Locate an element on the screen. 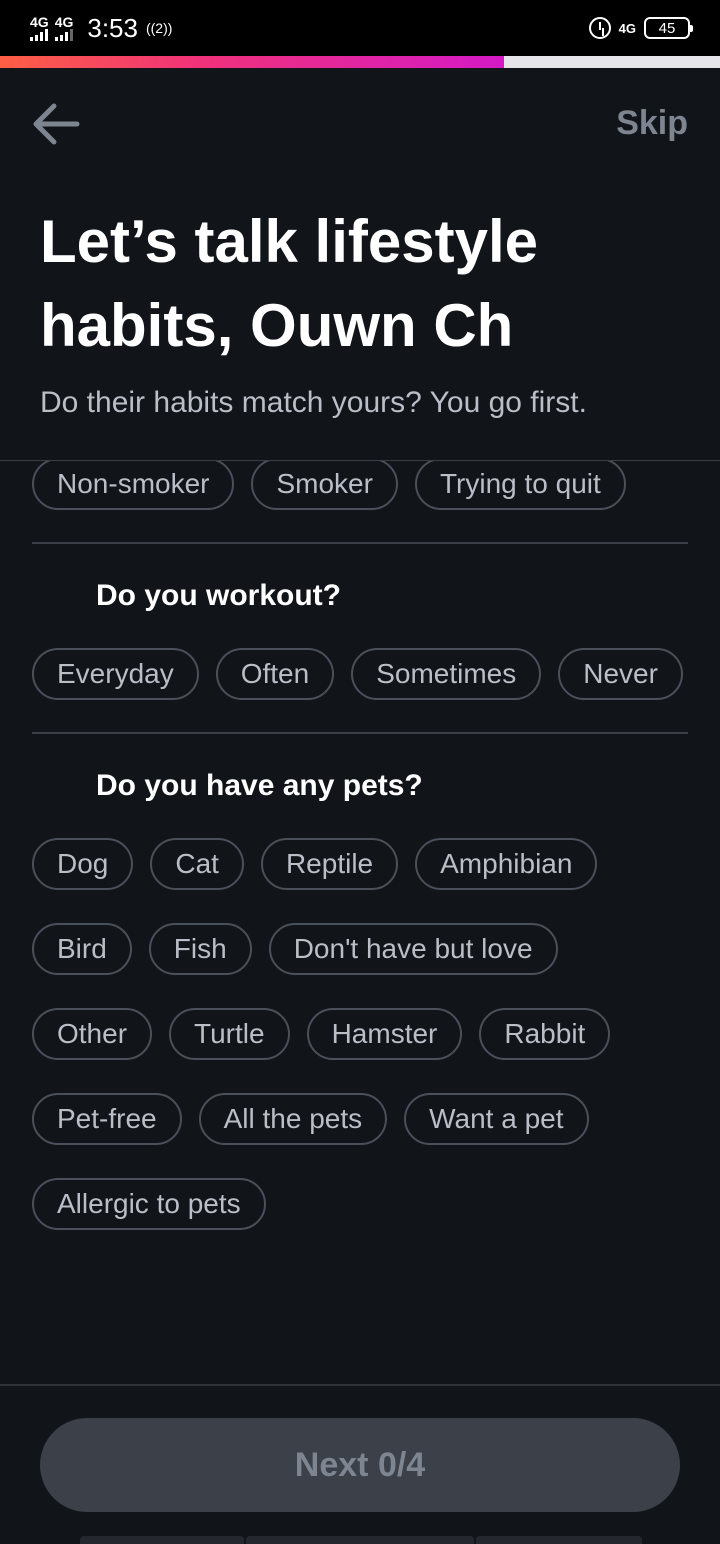 This screenshot has width=720, height=1544. signal-2: 4G is located at coordinates (64, 27).